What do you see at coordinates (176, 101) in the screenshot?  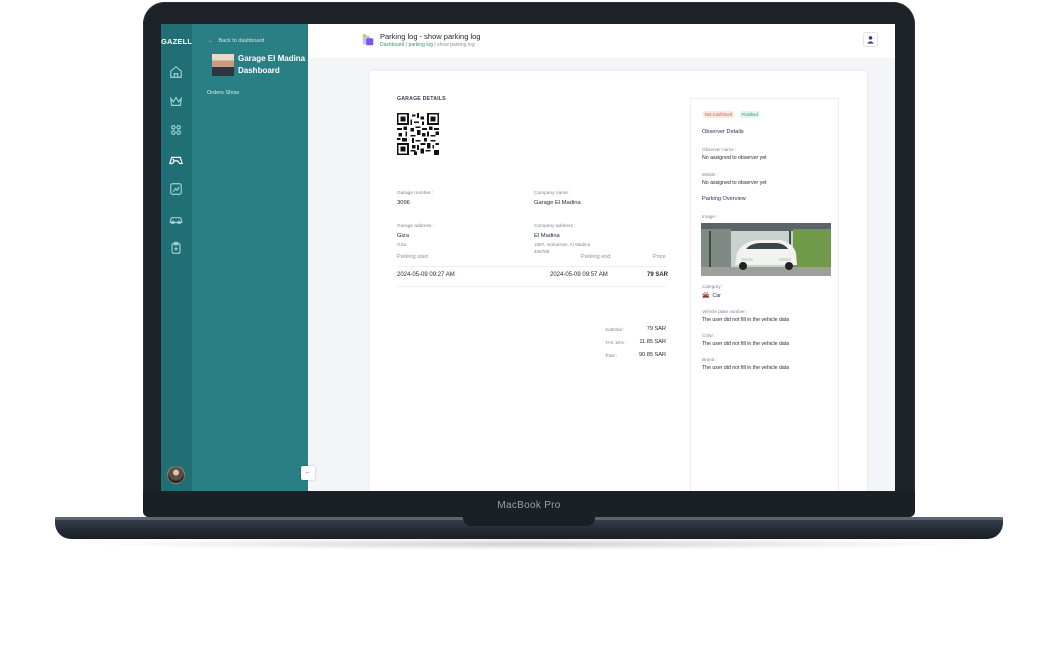 I see `crown-icon` at bounding box center [176, 101].